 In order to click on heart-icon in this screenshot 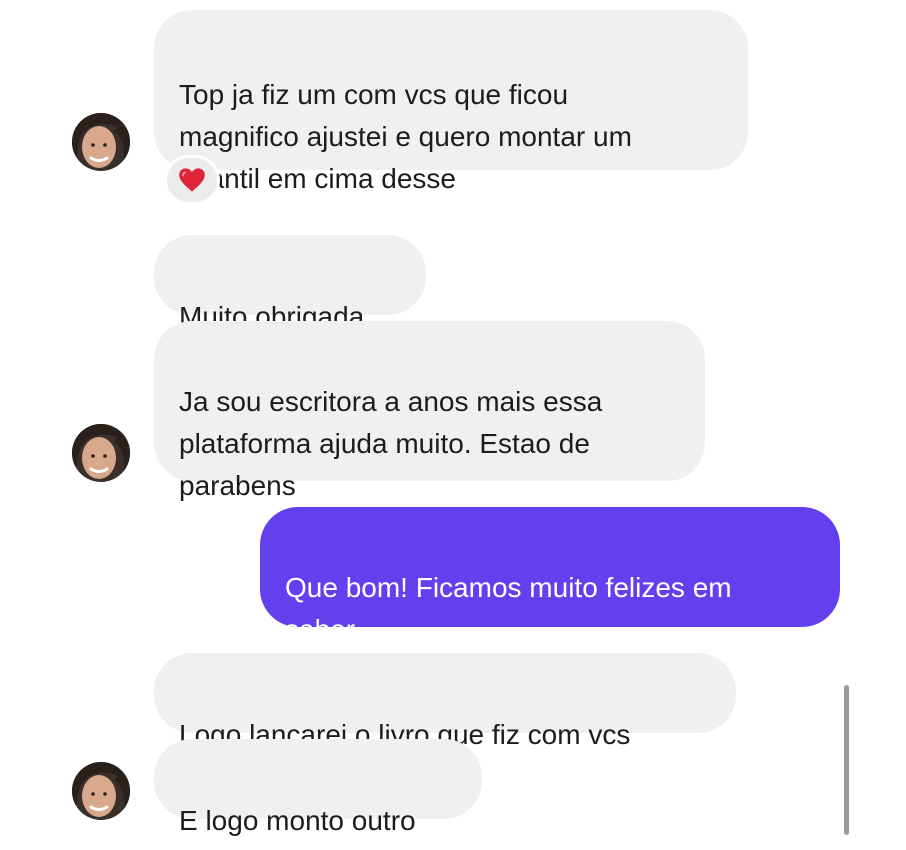, I will do `click(192, 180)`.